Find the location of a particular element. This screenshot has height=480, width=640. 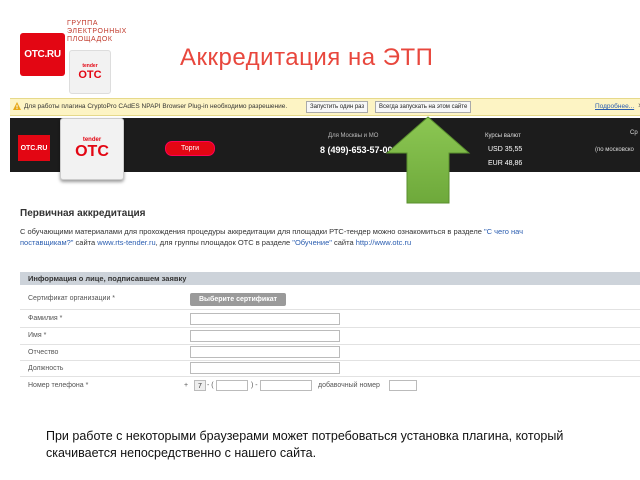

tender-logo: tender ОТС is located at coordinates (90, 72).